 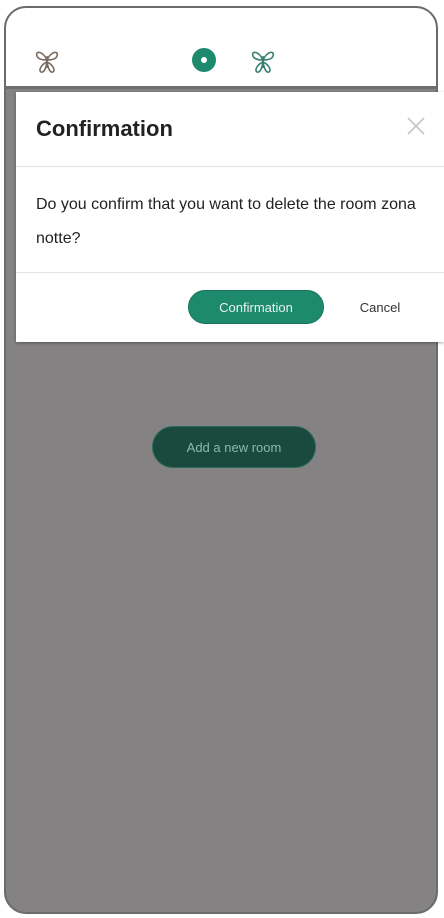 I want to click on dialog-title: Confirmation, so click(x=104, y=128).